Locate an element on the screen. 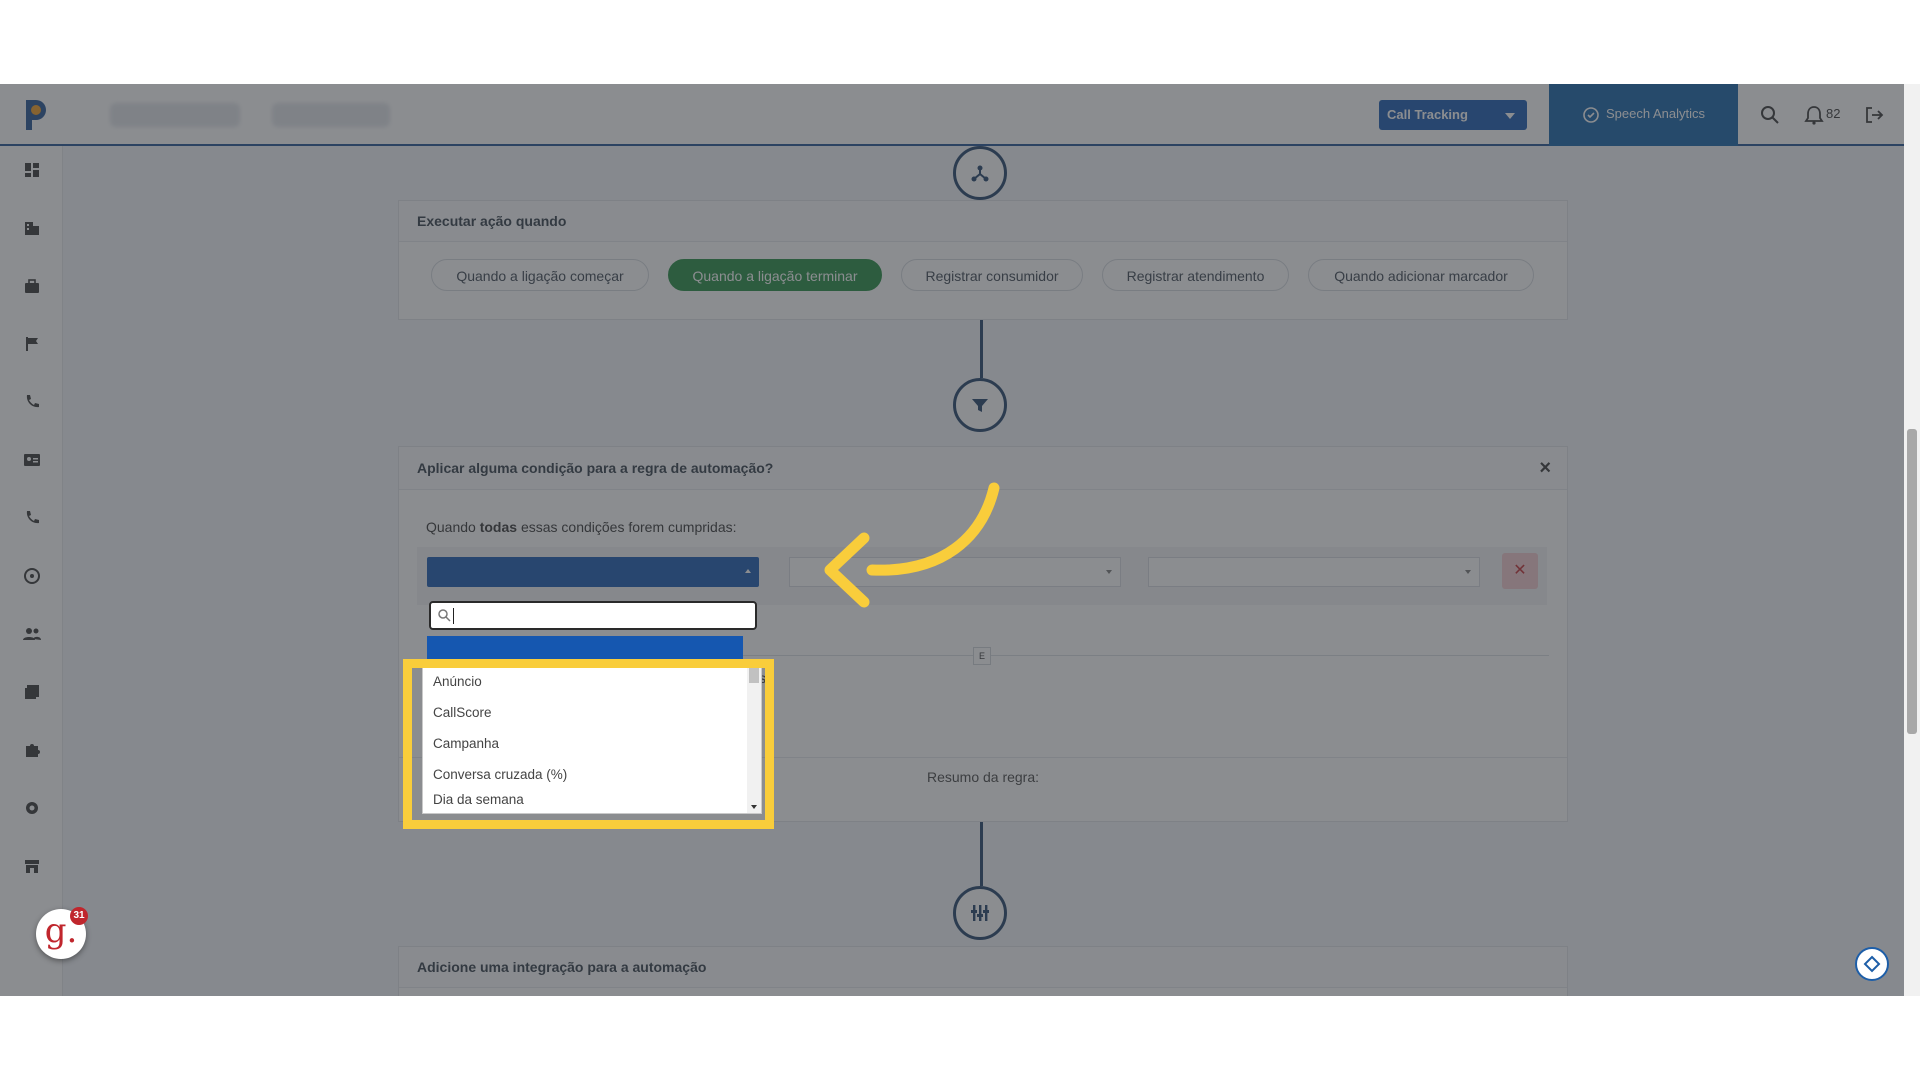 The image size is (1920, 1080). option-call-end: Quando a ligação terminar is located at coordinates (775, 275).